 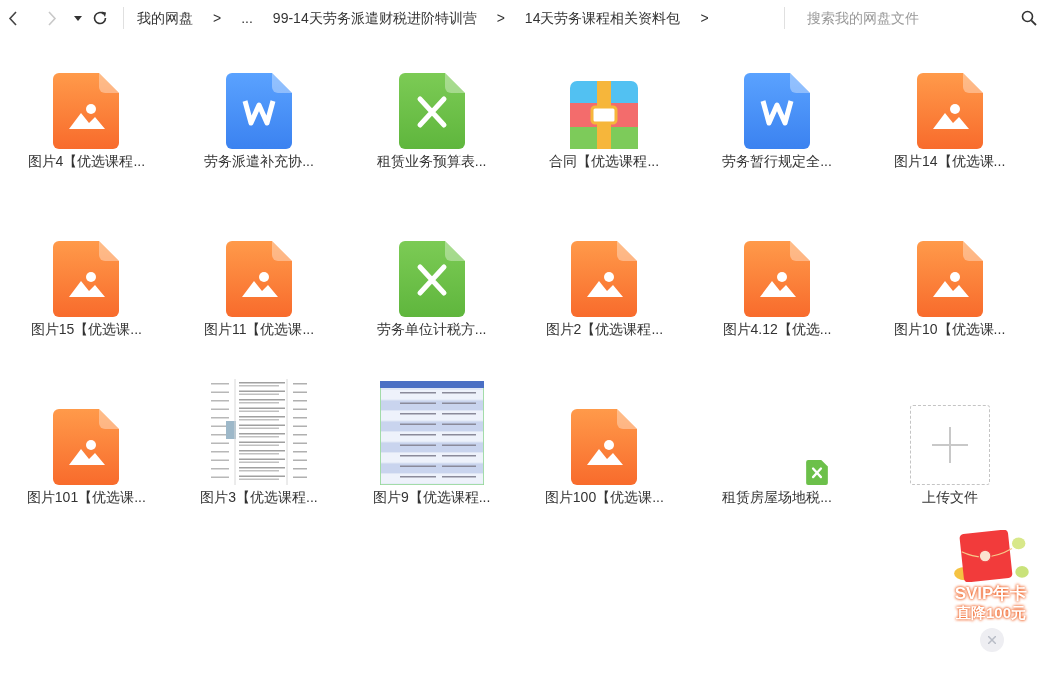 I want to click on back-icon, so click(x=12, y=18).